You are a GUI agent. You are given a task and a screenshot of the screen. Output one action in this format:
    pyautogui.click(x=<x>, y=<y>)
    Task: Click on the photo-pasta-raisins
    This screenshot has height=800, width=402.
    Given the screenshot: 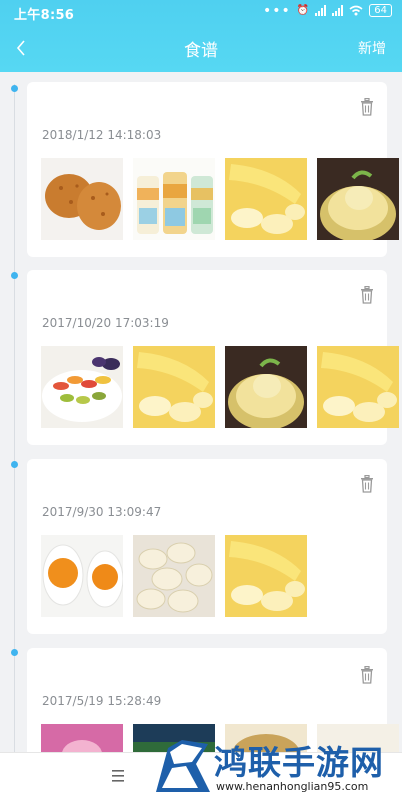 What is the action you would take?
    pyautogui.click(x=82, y=387)
    